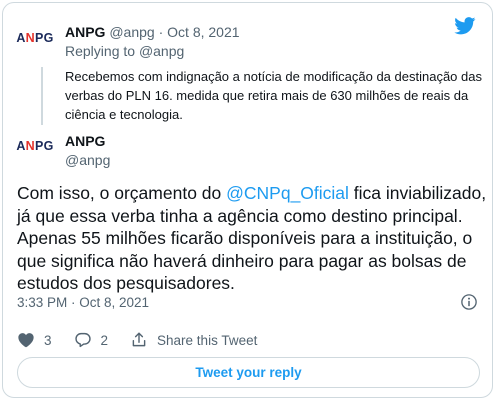  What do you see at coordinates (287, 193) in the screenshot?
I see `mention-link: @CNPq_Oficial` at bounding box center [287, 193].